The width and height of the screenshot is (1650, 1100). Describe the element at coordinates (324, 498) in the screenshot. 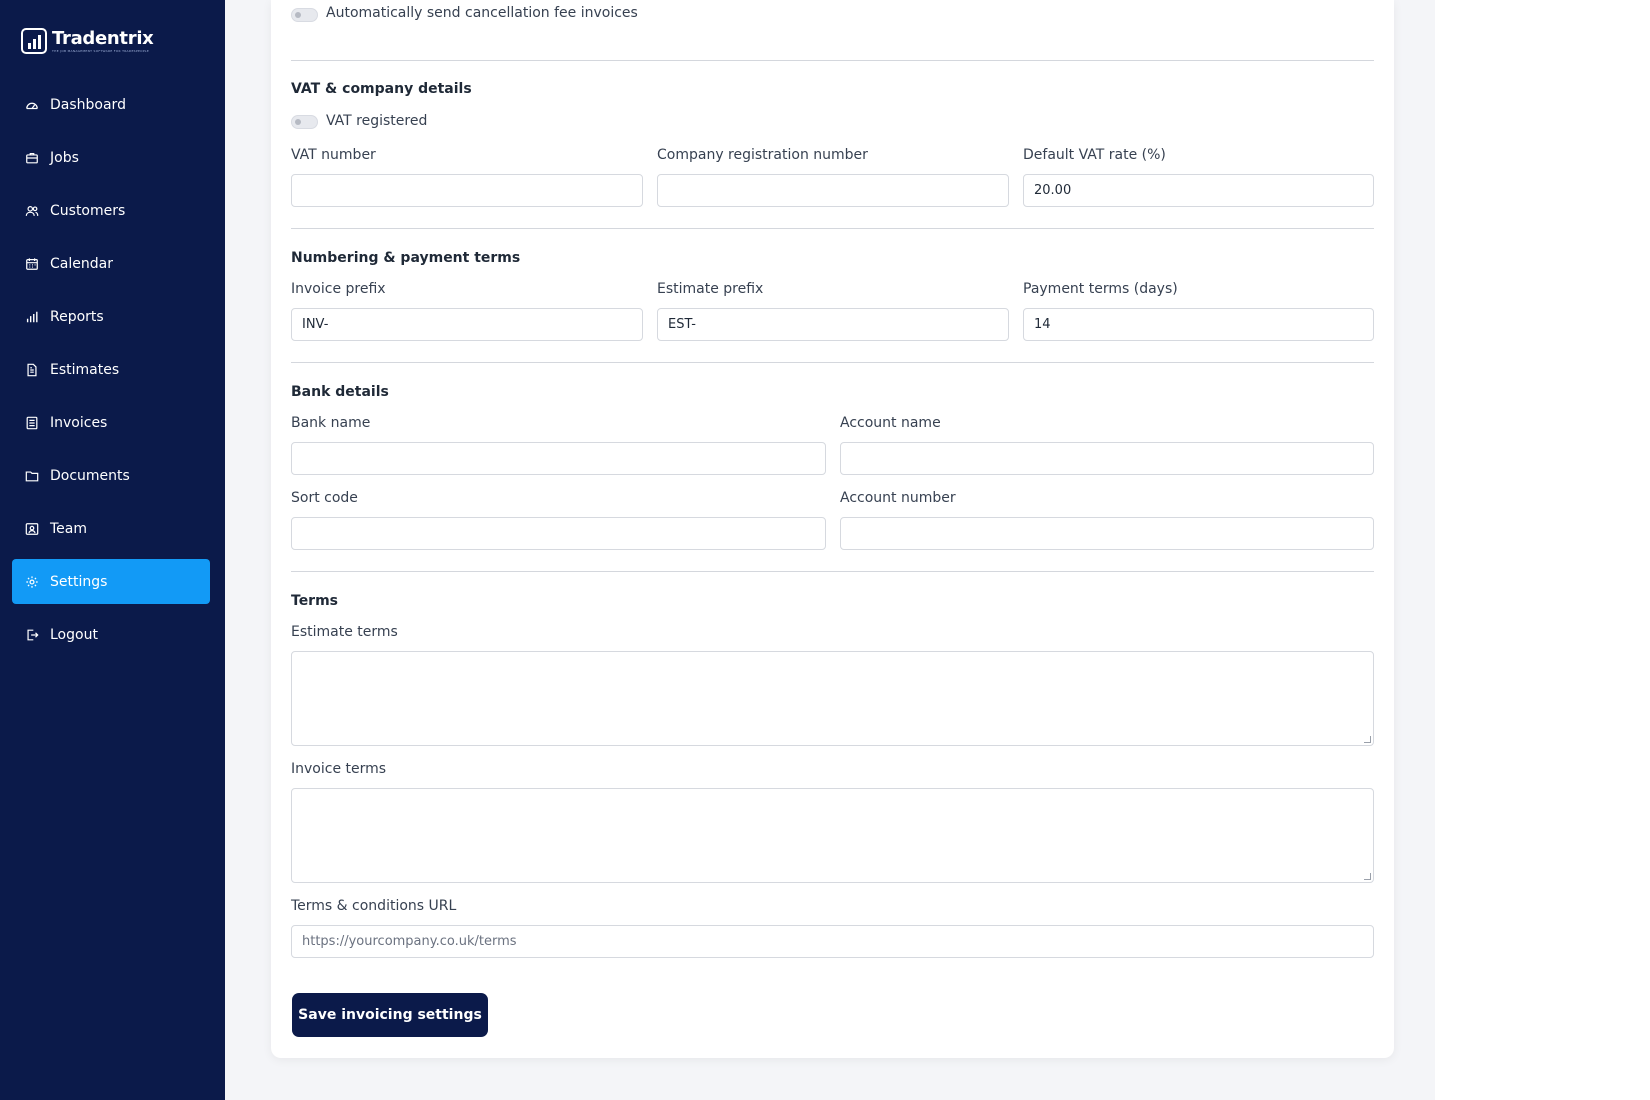

I see `sort-code-label: Sort code` at that location.